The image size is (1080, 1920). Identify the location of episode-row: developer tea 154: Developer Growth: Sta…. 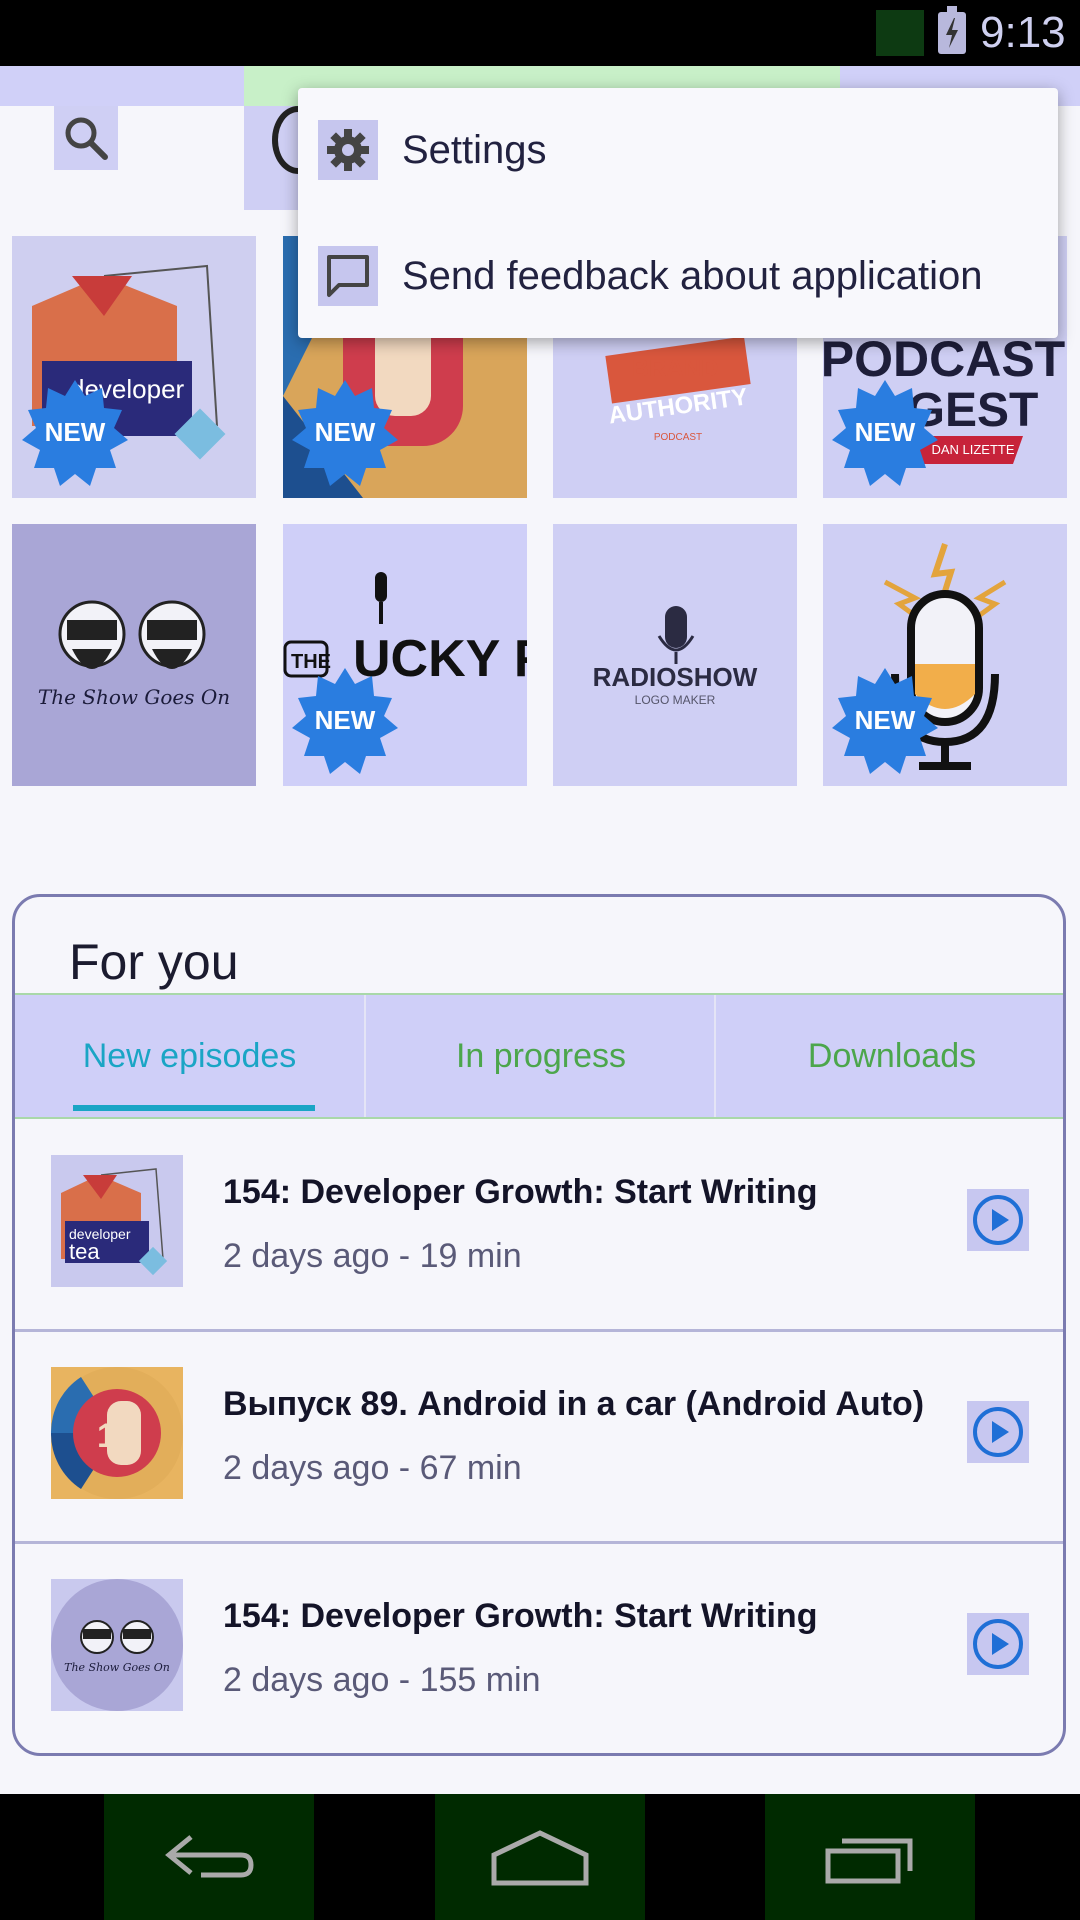
(539, 1225).